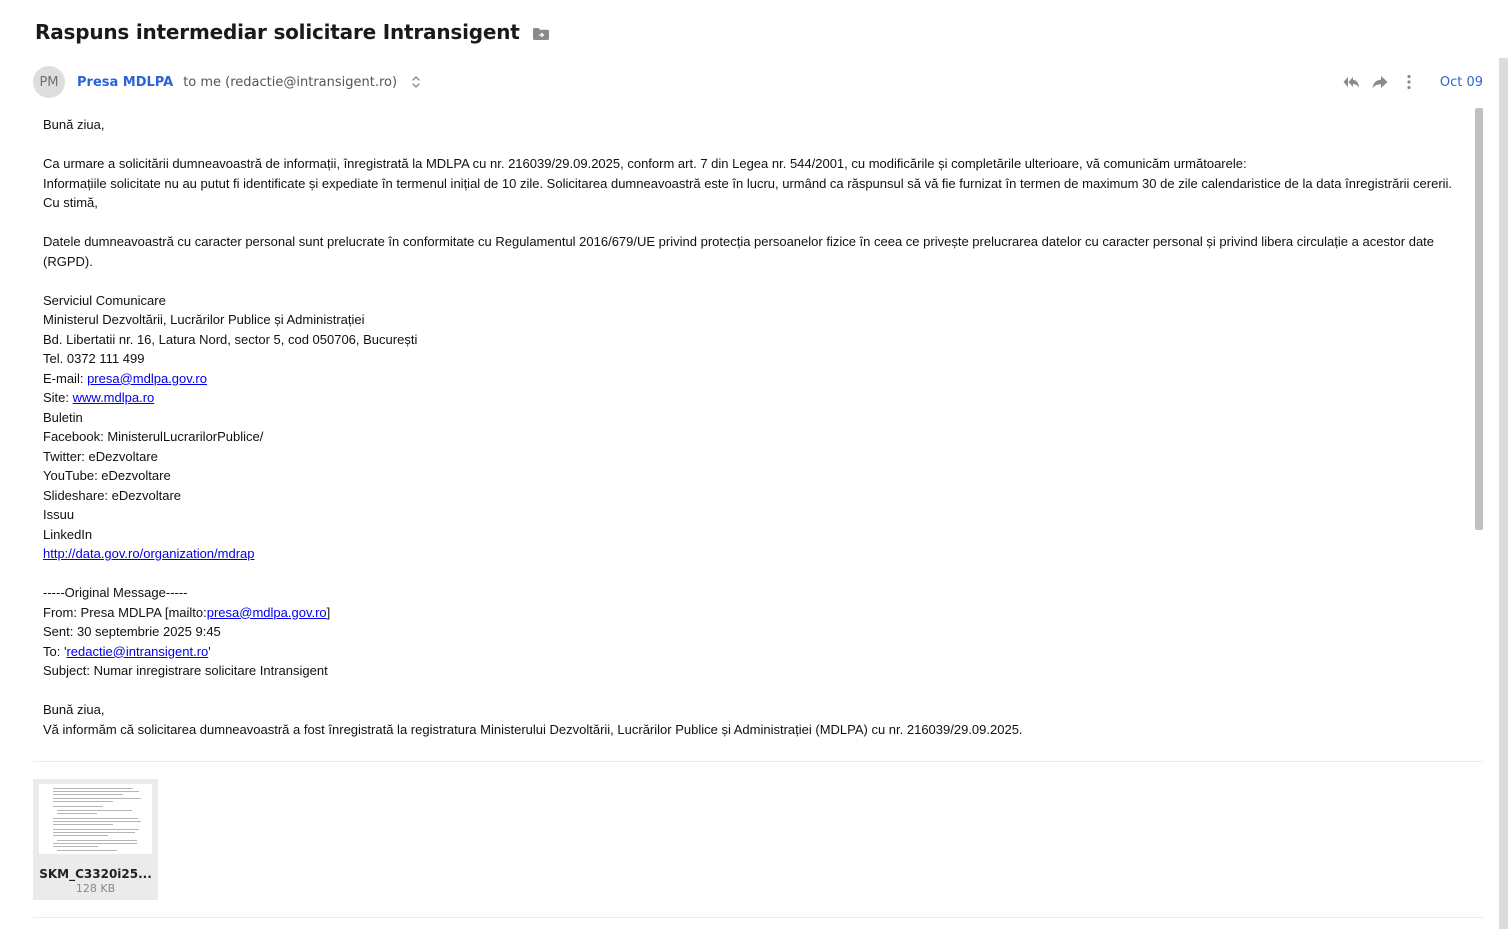  Describe the element at coordinates (70, 202) in the screenshot. I see `signoff: Cu stimă,` at that location.